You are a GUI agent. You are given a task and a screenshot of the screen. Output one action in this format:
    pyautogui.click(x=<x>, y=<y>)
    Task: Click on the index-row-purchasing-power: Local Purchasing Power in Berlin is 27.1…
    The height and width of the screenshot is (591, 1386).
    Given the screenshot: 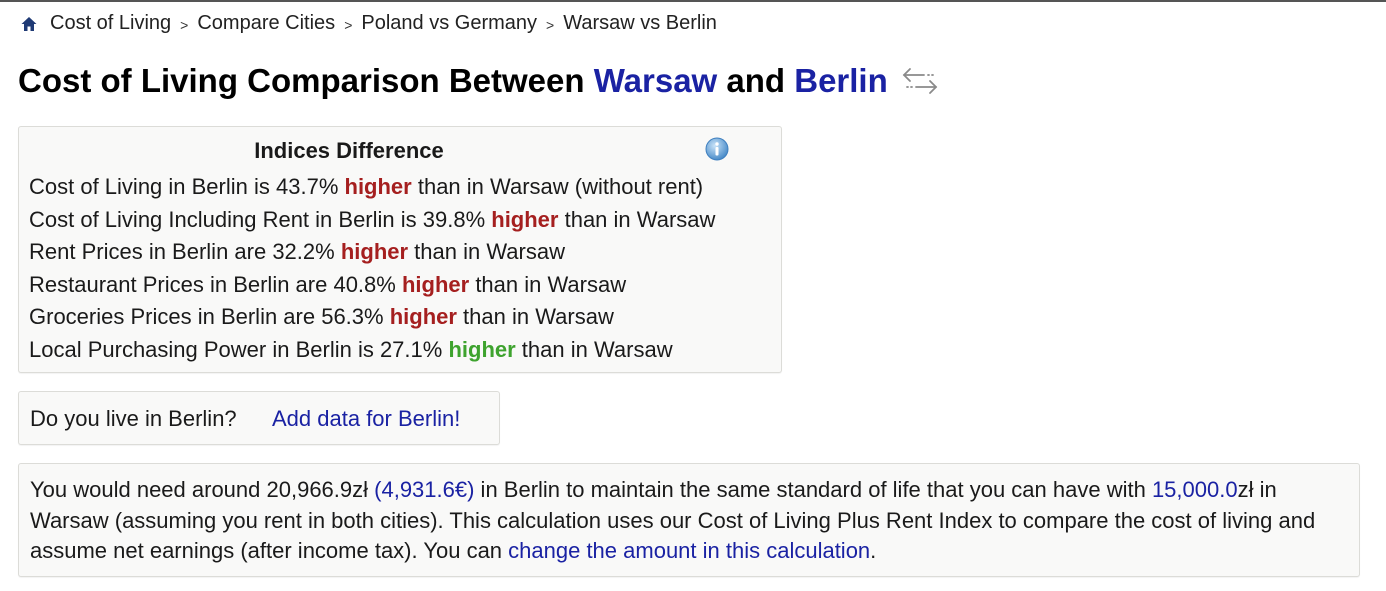 What is the action you would take?
    pyautogui.click(x=372, y=350)
    